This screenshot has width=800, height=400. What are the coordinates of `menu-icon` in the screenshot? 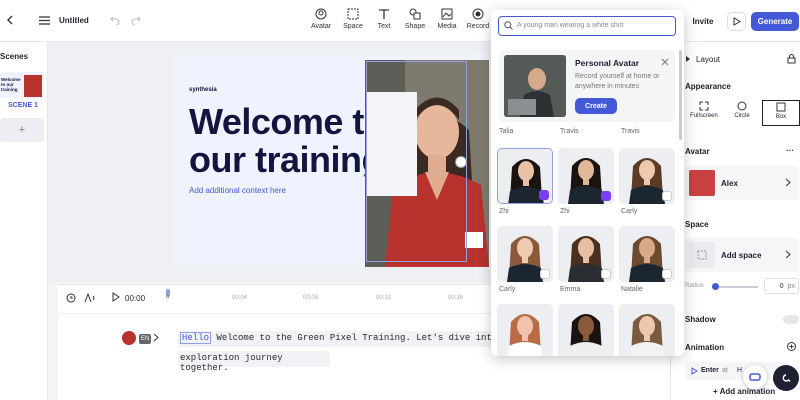 It's located at (44, 20).